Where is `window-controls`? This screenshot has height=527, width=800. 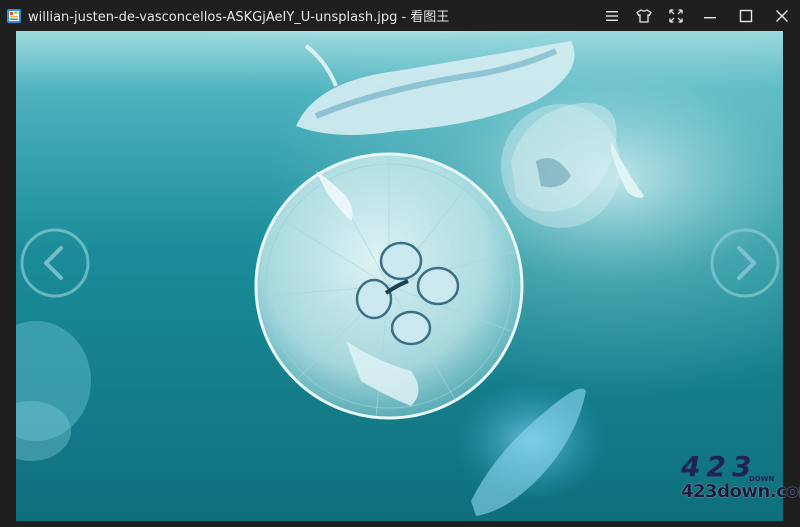 window-controls is located at coordinates (698, 15).